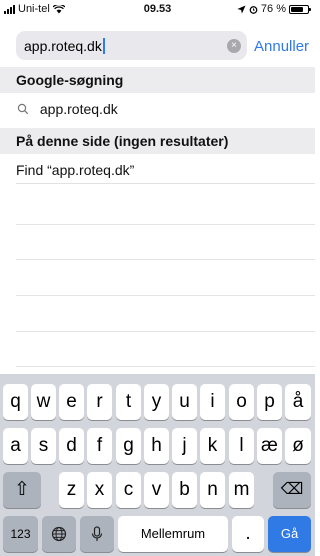  I want to click on key-t: t, so click(128, 402).